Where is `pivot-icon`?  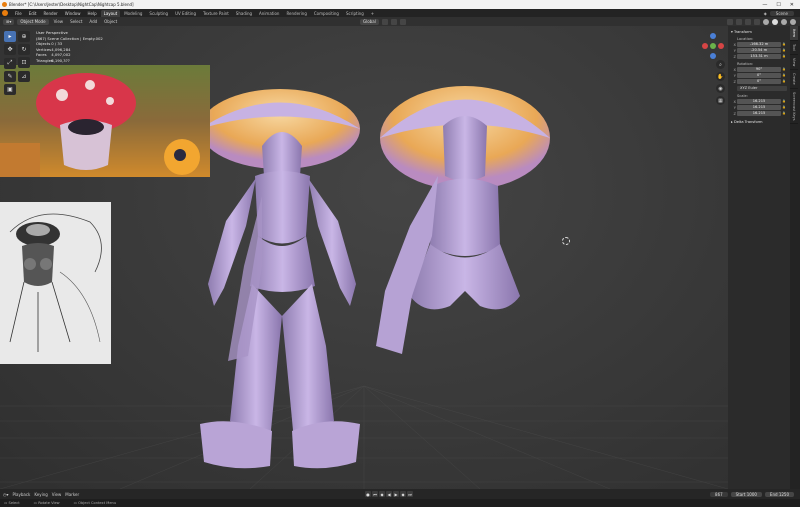
pivot-icon is located at coordinates (384, 21).